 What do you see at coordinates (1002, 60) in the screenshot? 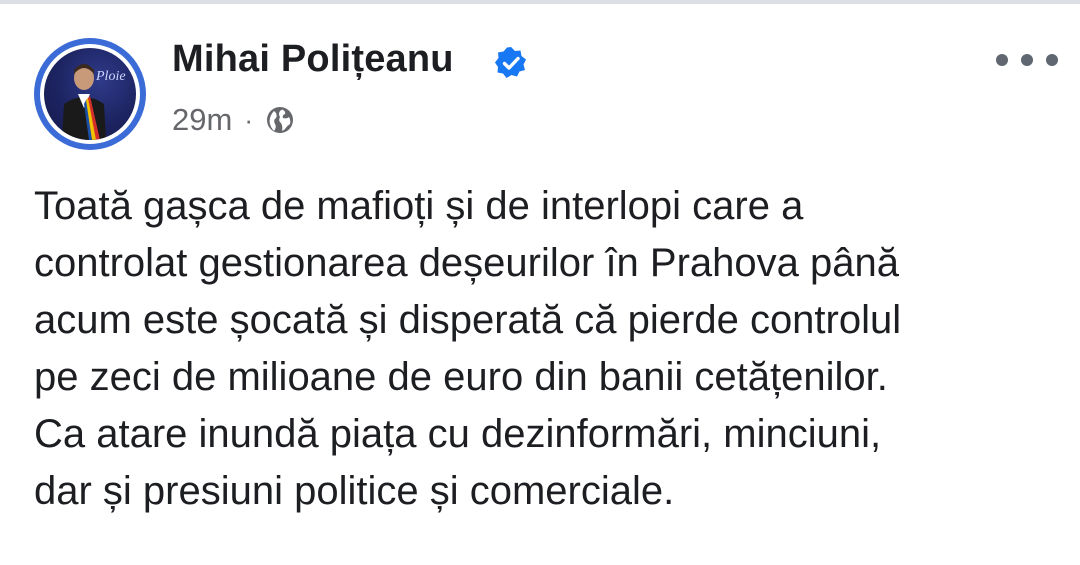
I see `more-options-icon` at bounding box center [1002, 60].